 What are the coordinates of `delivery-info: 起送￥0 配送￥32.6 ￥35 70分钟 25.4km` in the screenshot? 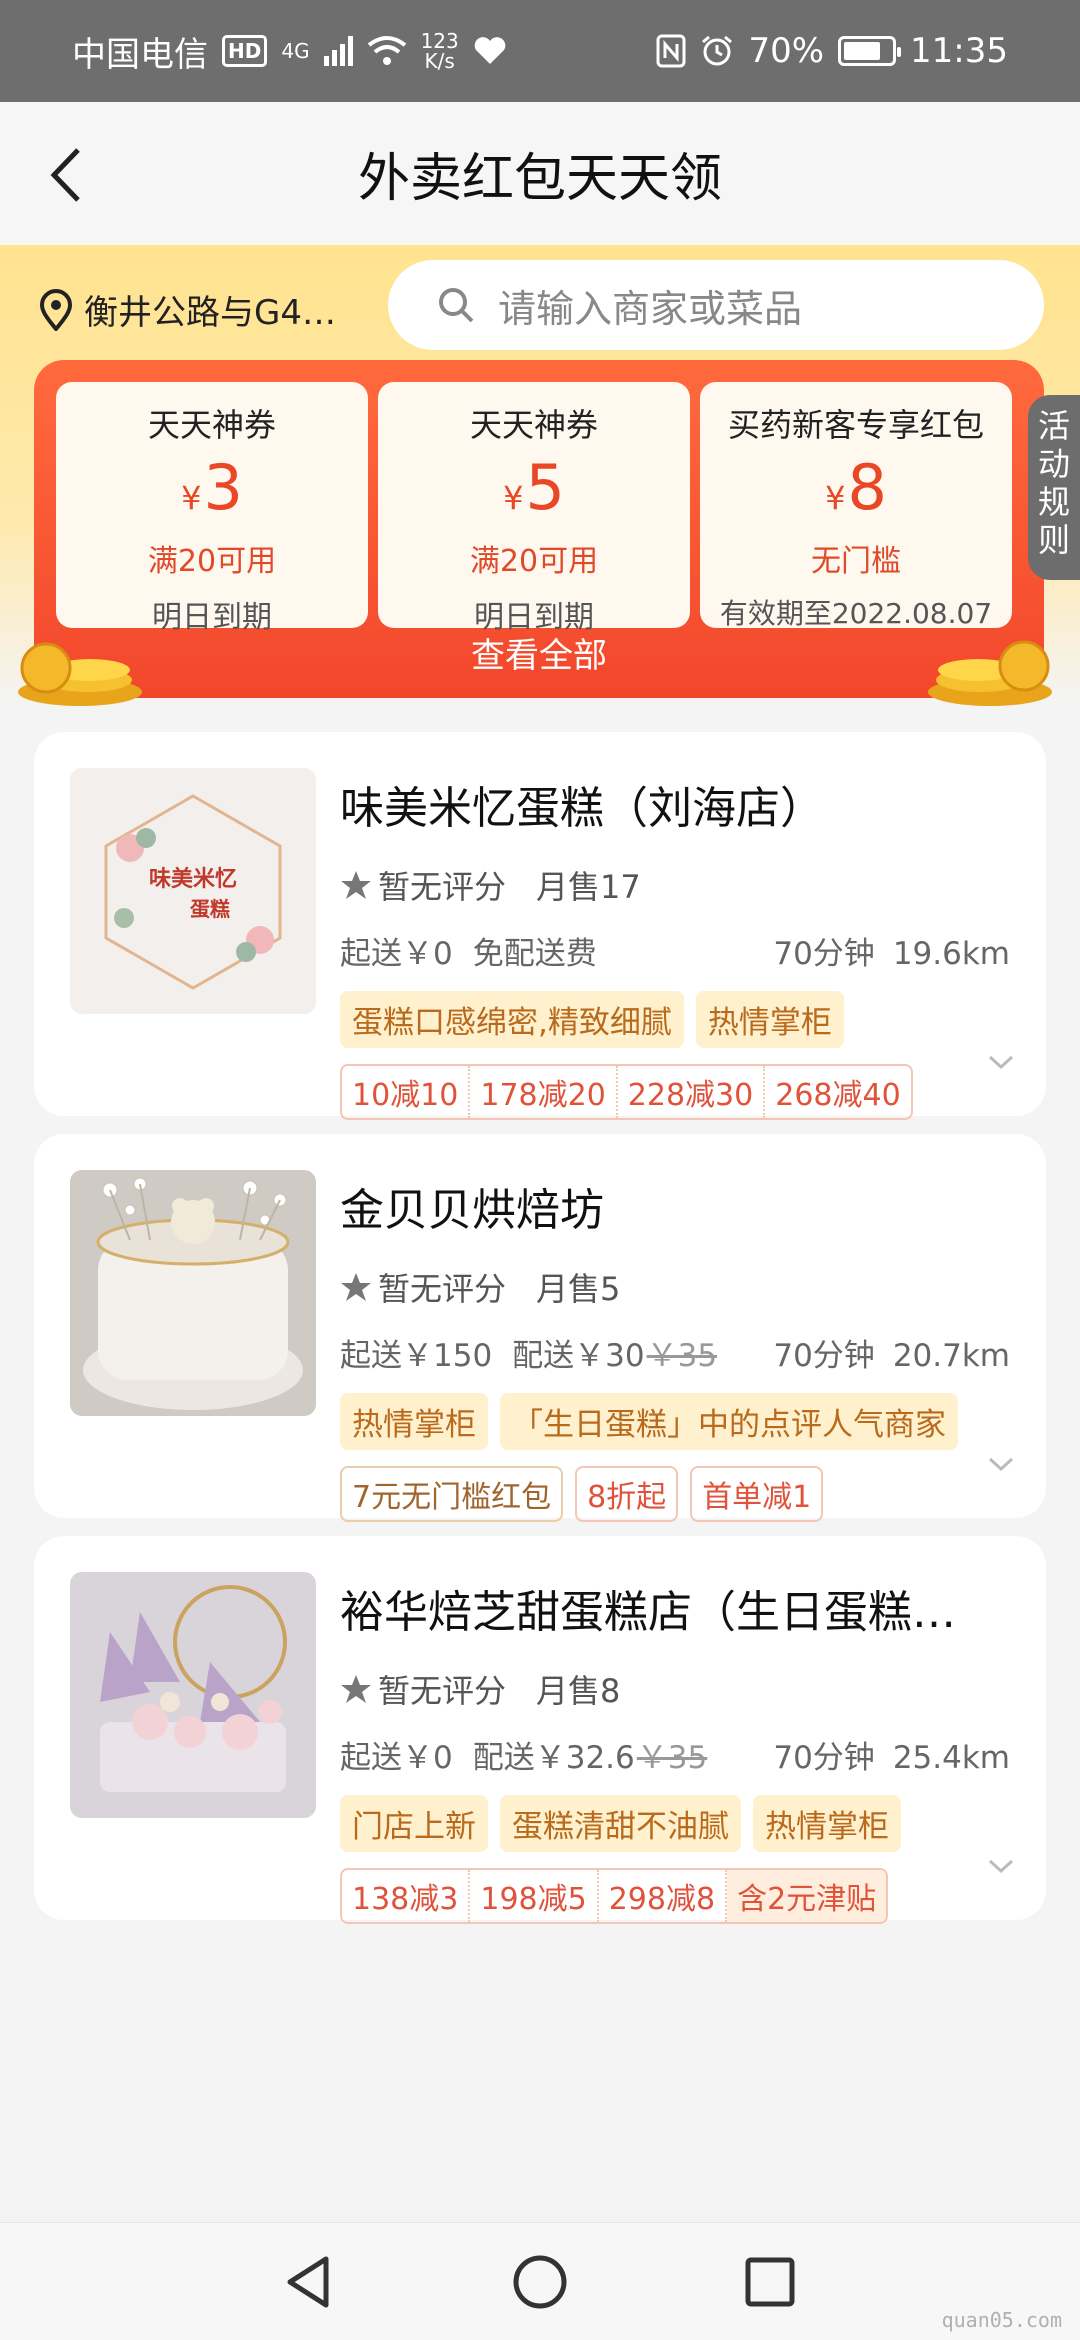 It's located at (675, 1754).